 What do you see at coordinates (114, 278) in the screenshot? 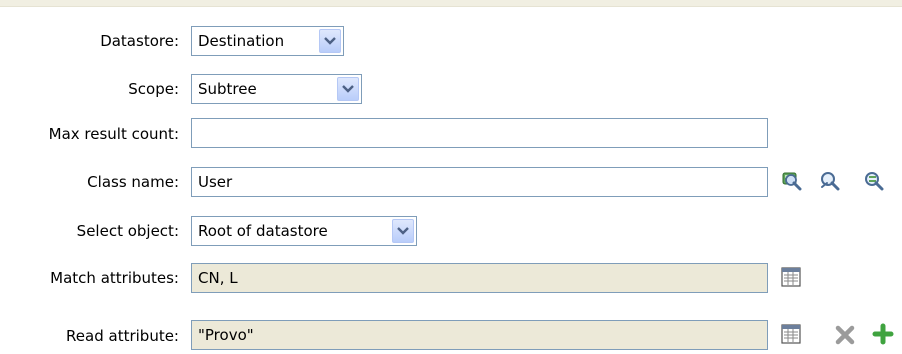
I see `match-attributes-label: Match attributes:` at bounding box center [114, 278].